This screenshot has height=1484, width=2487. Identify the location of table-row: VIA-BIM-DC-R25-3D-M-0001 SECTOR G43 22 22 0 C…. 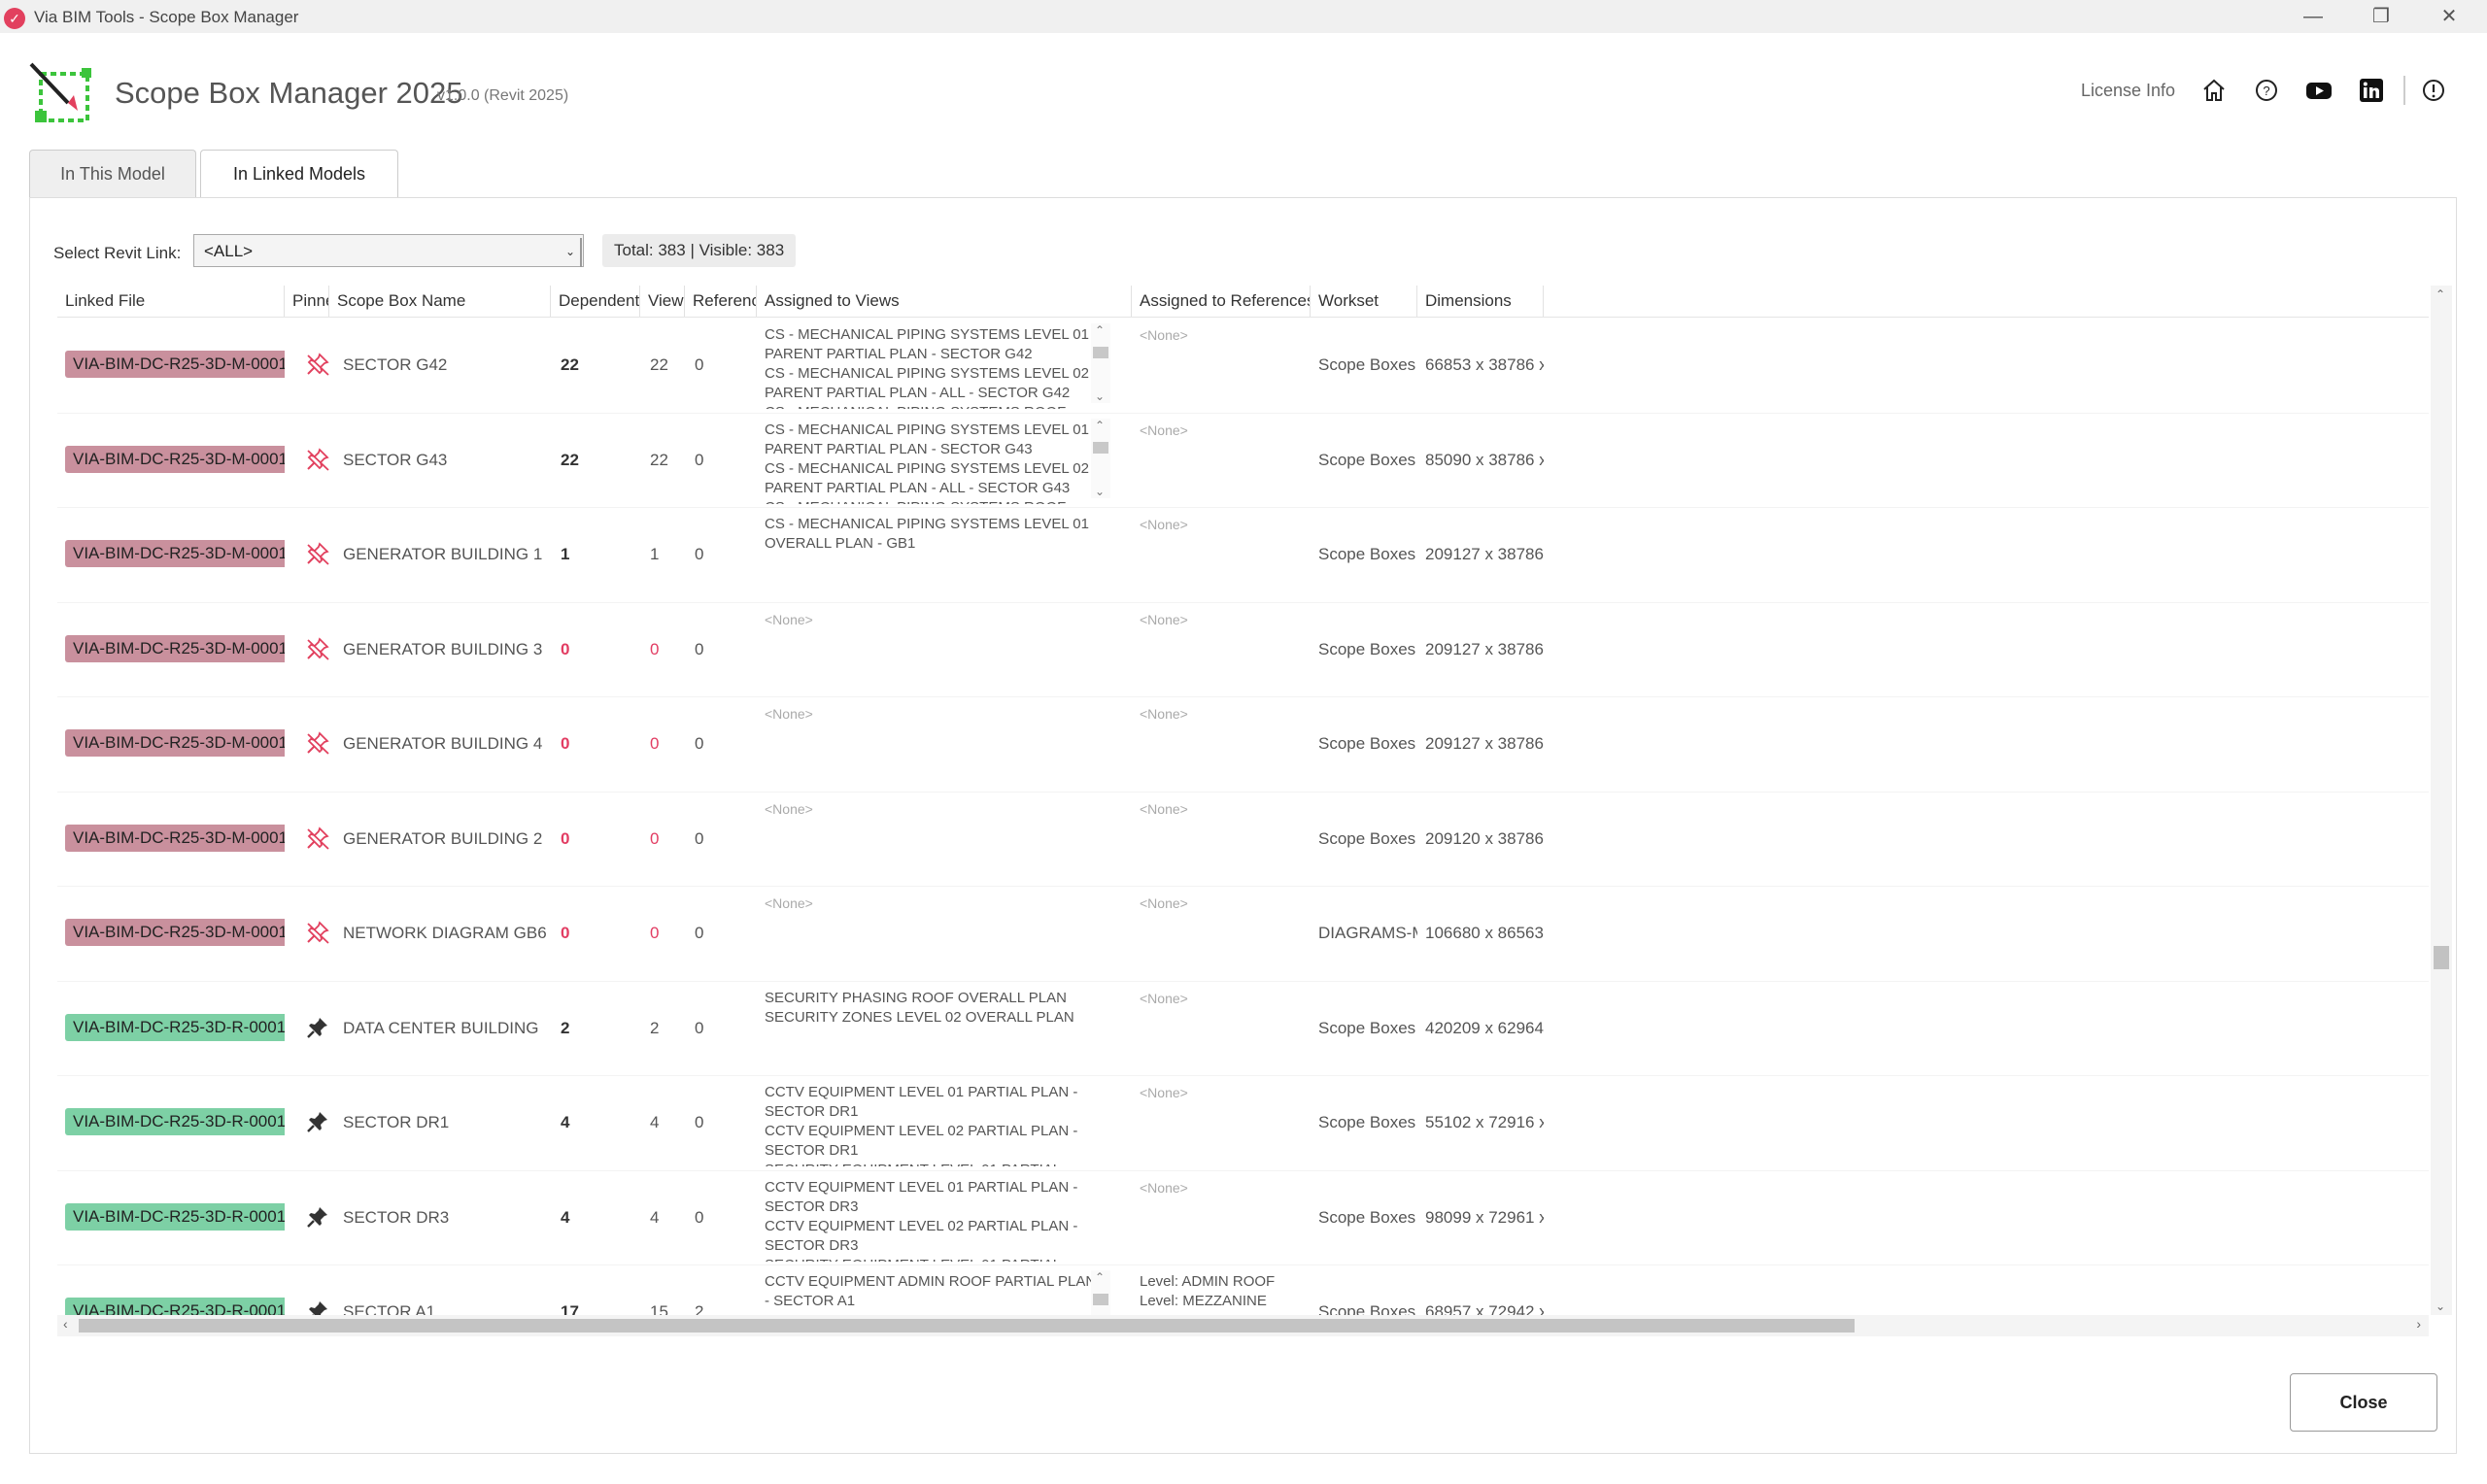
(1243, 461).